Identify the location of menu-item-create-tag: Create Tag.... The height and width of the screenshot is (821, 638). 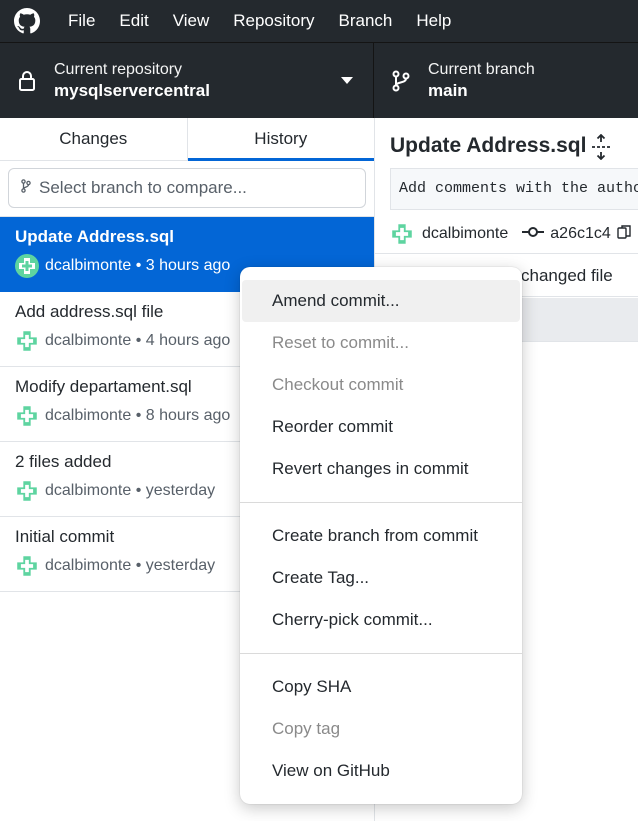
(381, 578).